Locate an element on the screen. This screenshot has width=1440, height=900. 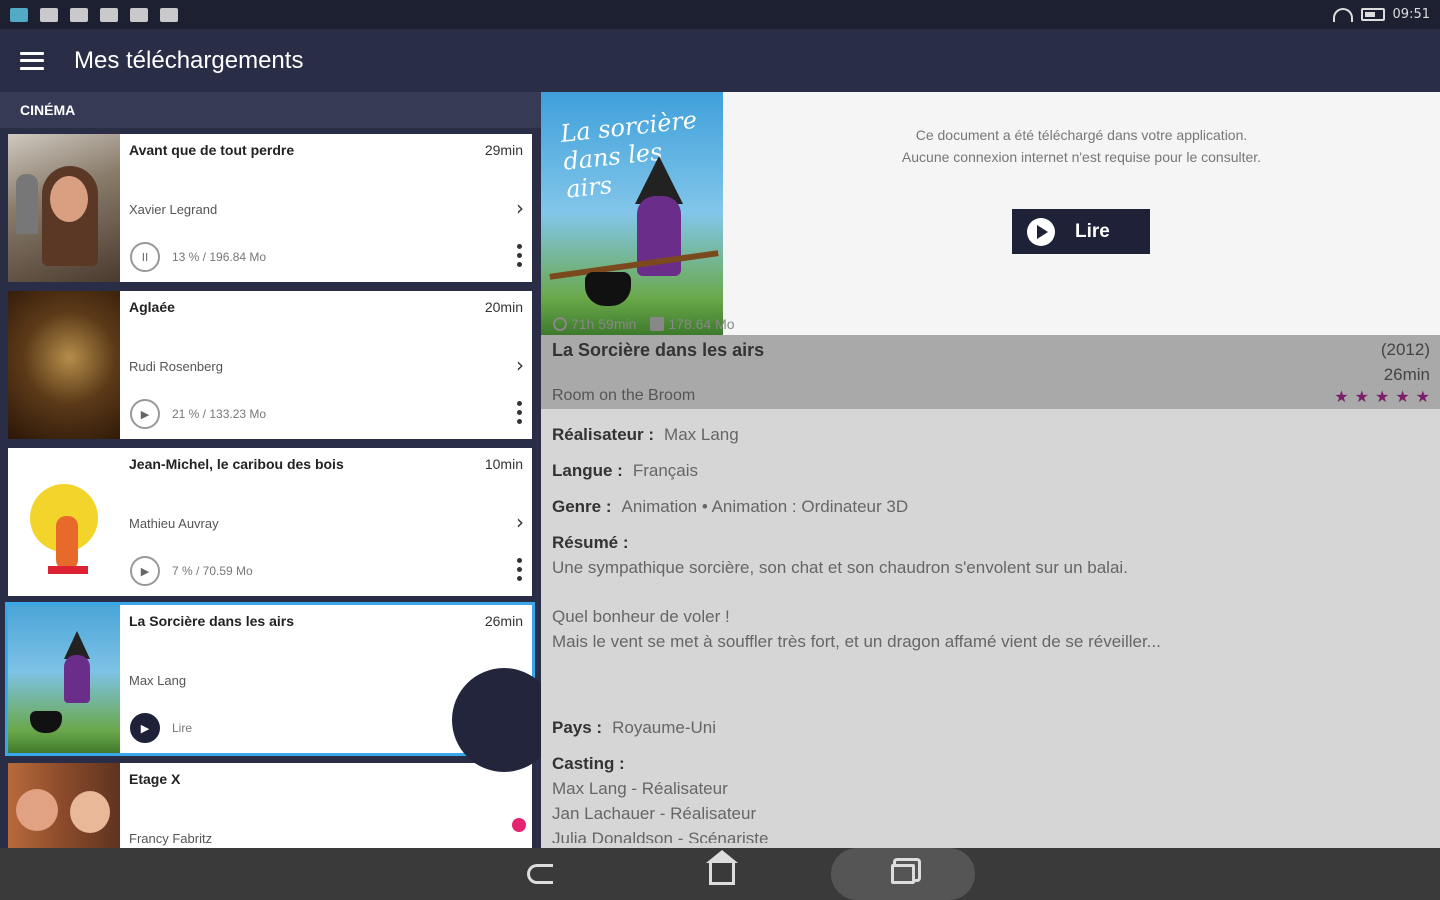
recents-icon is located at coordinates (903, 874).